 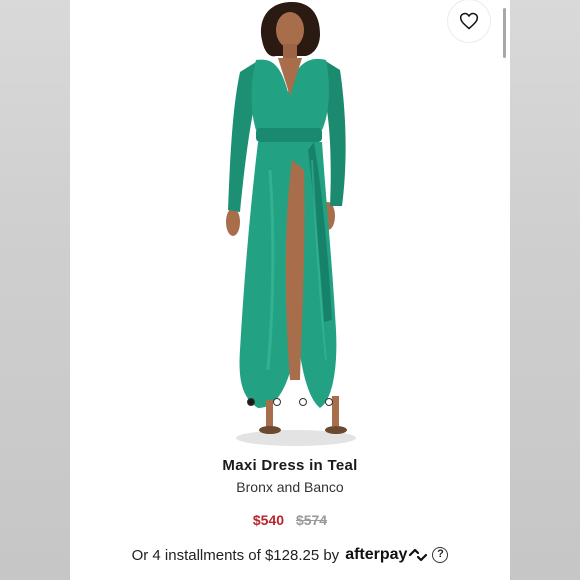 I want to click on installments-text: Or 4 installments of $128.25 by, so click(x=235, y=555).